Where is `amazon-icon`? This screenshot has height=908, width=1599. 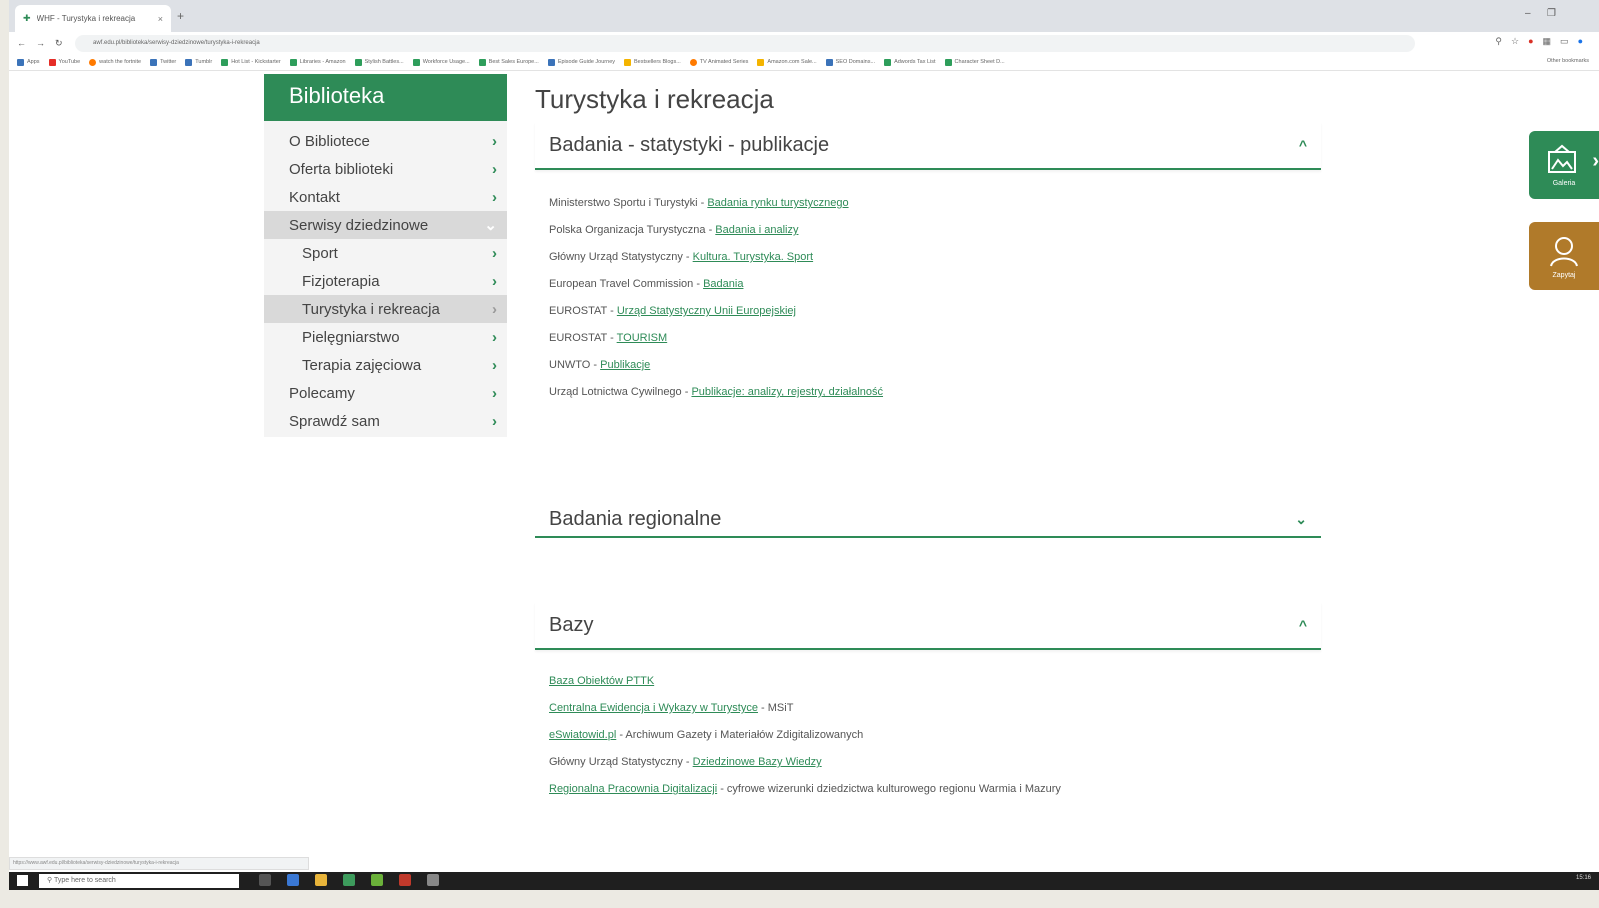
amazon-icon is located at coordinates (761, 62).